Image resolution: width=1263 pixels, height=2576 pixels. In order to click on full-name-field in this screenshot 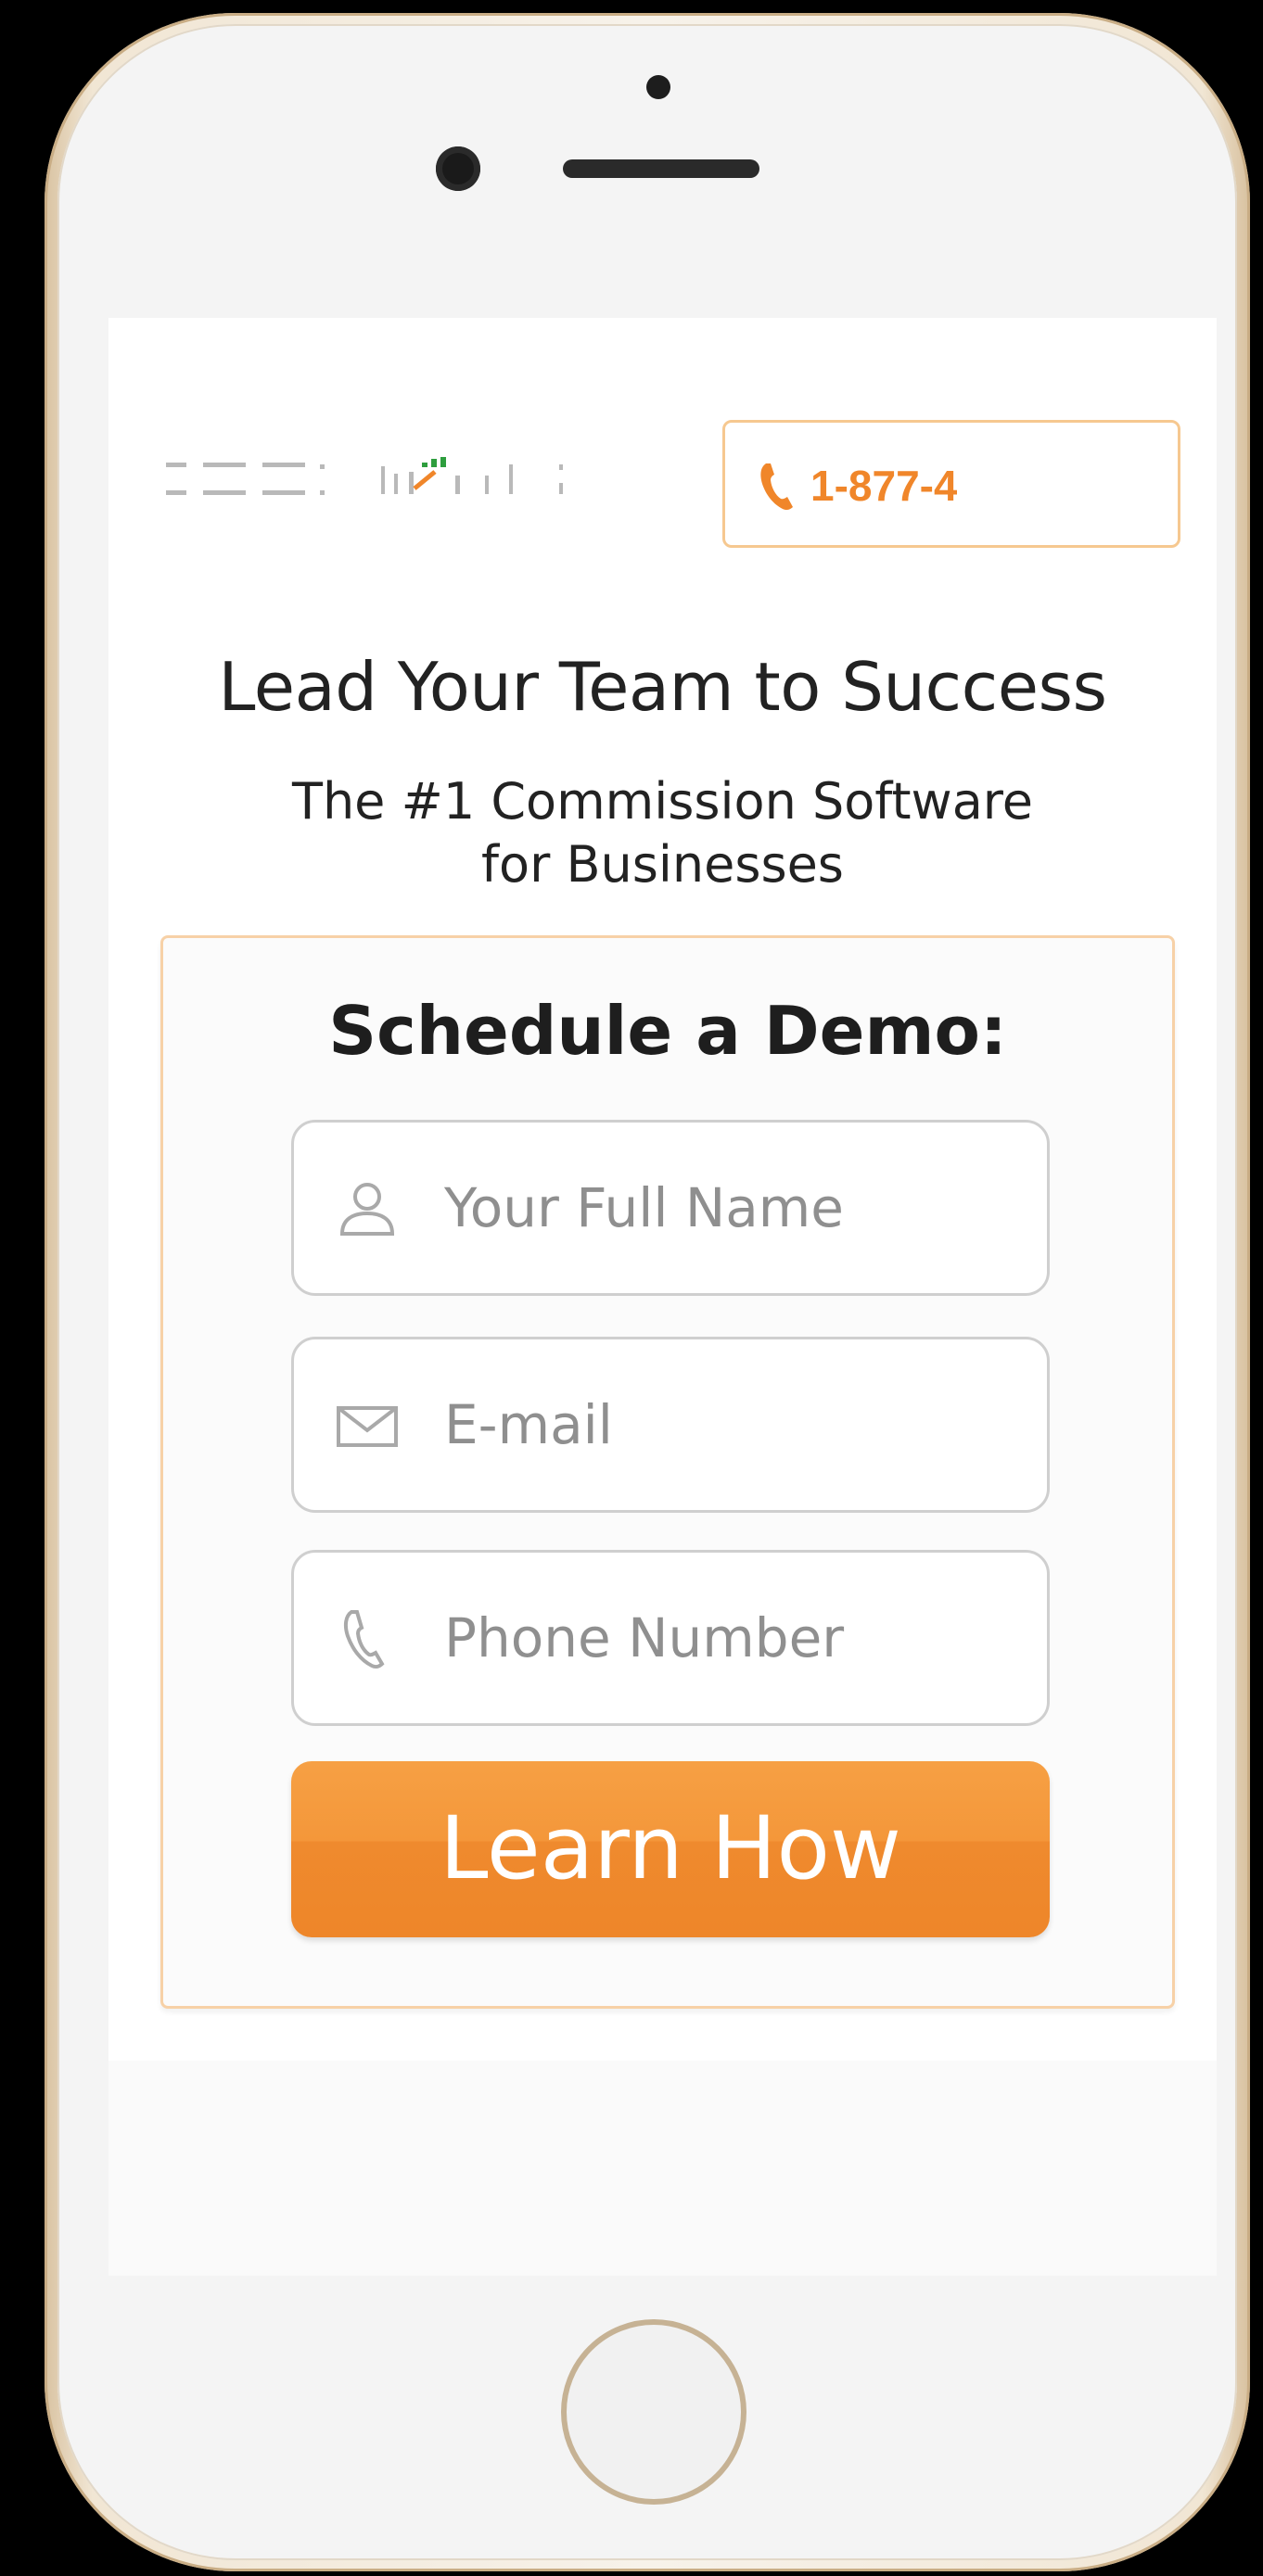, I will do `click(670, 1208)`.